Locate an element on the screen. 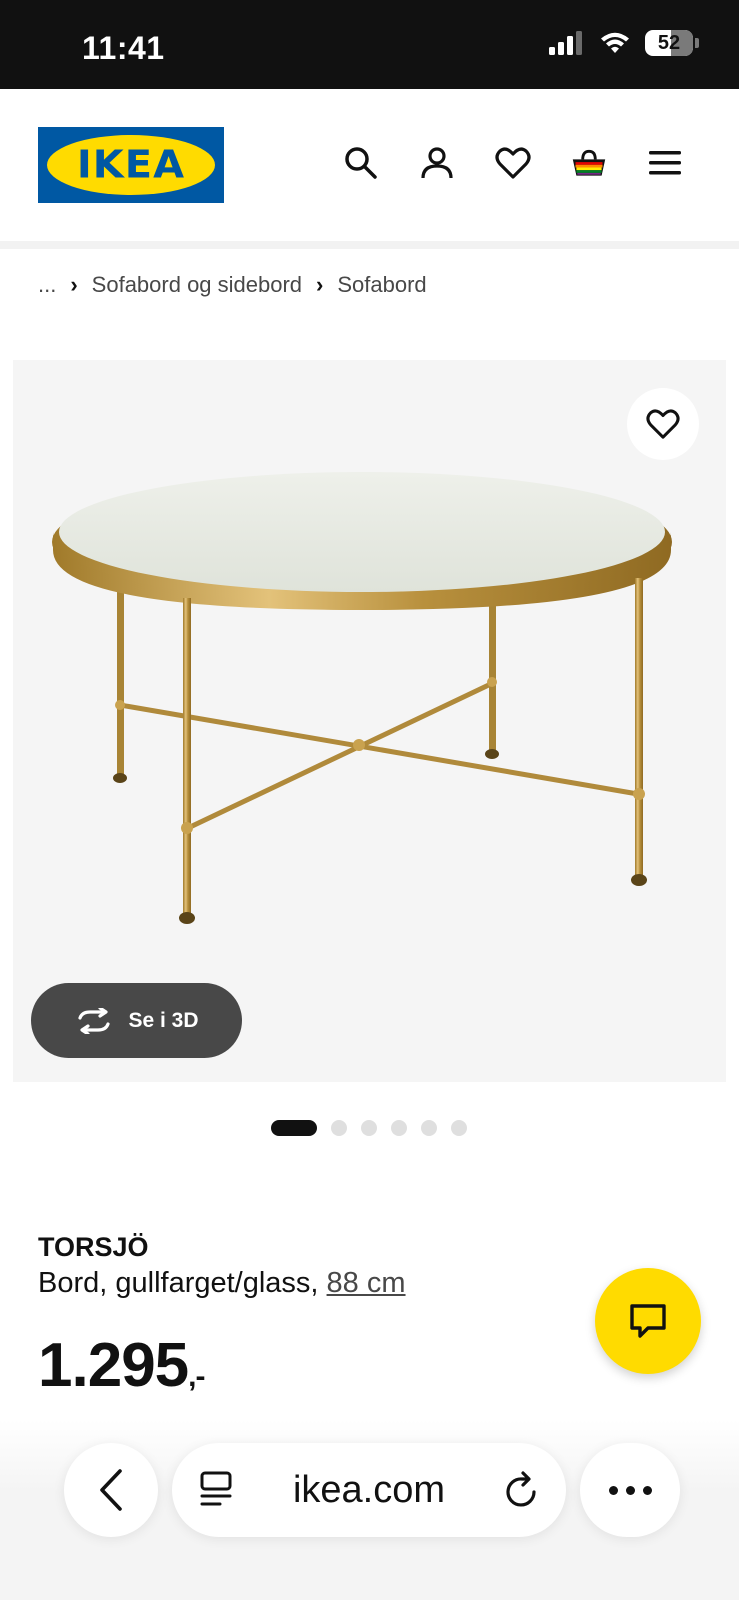  reload-icon is located at coordinates (522, 1490).